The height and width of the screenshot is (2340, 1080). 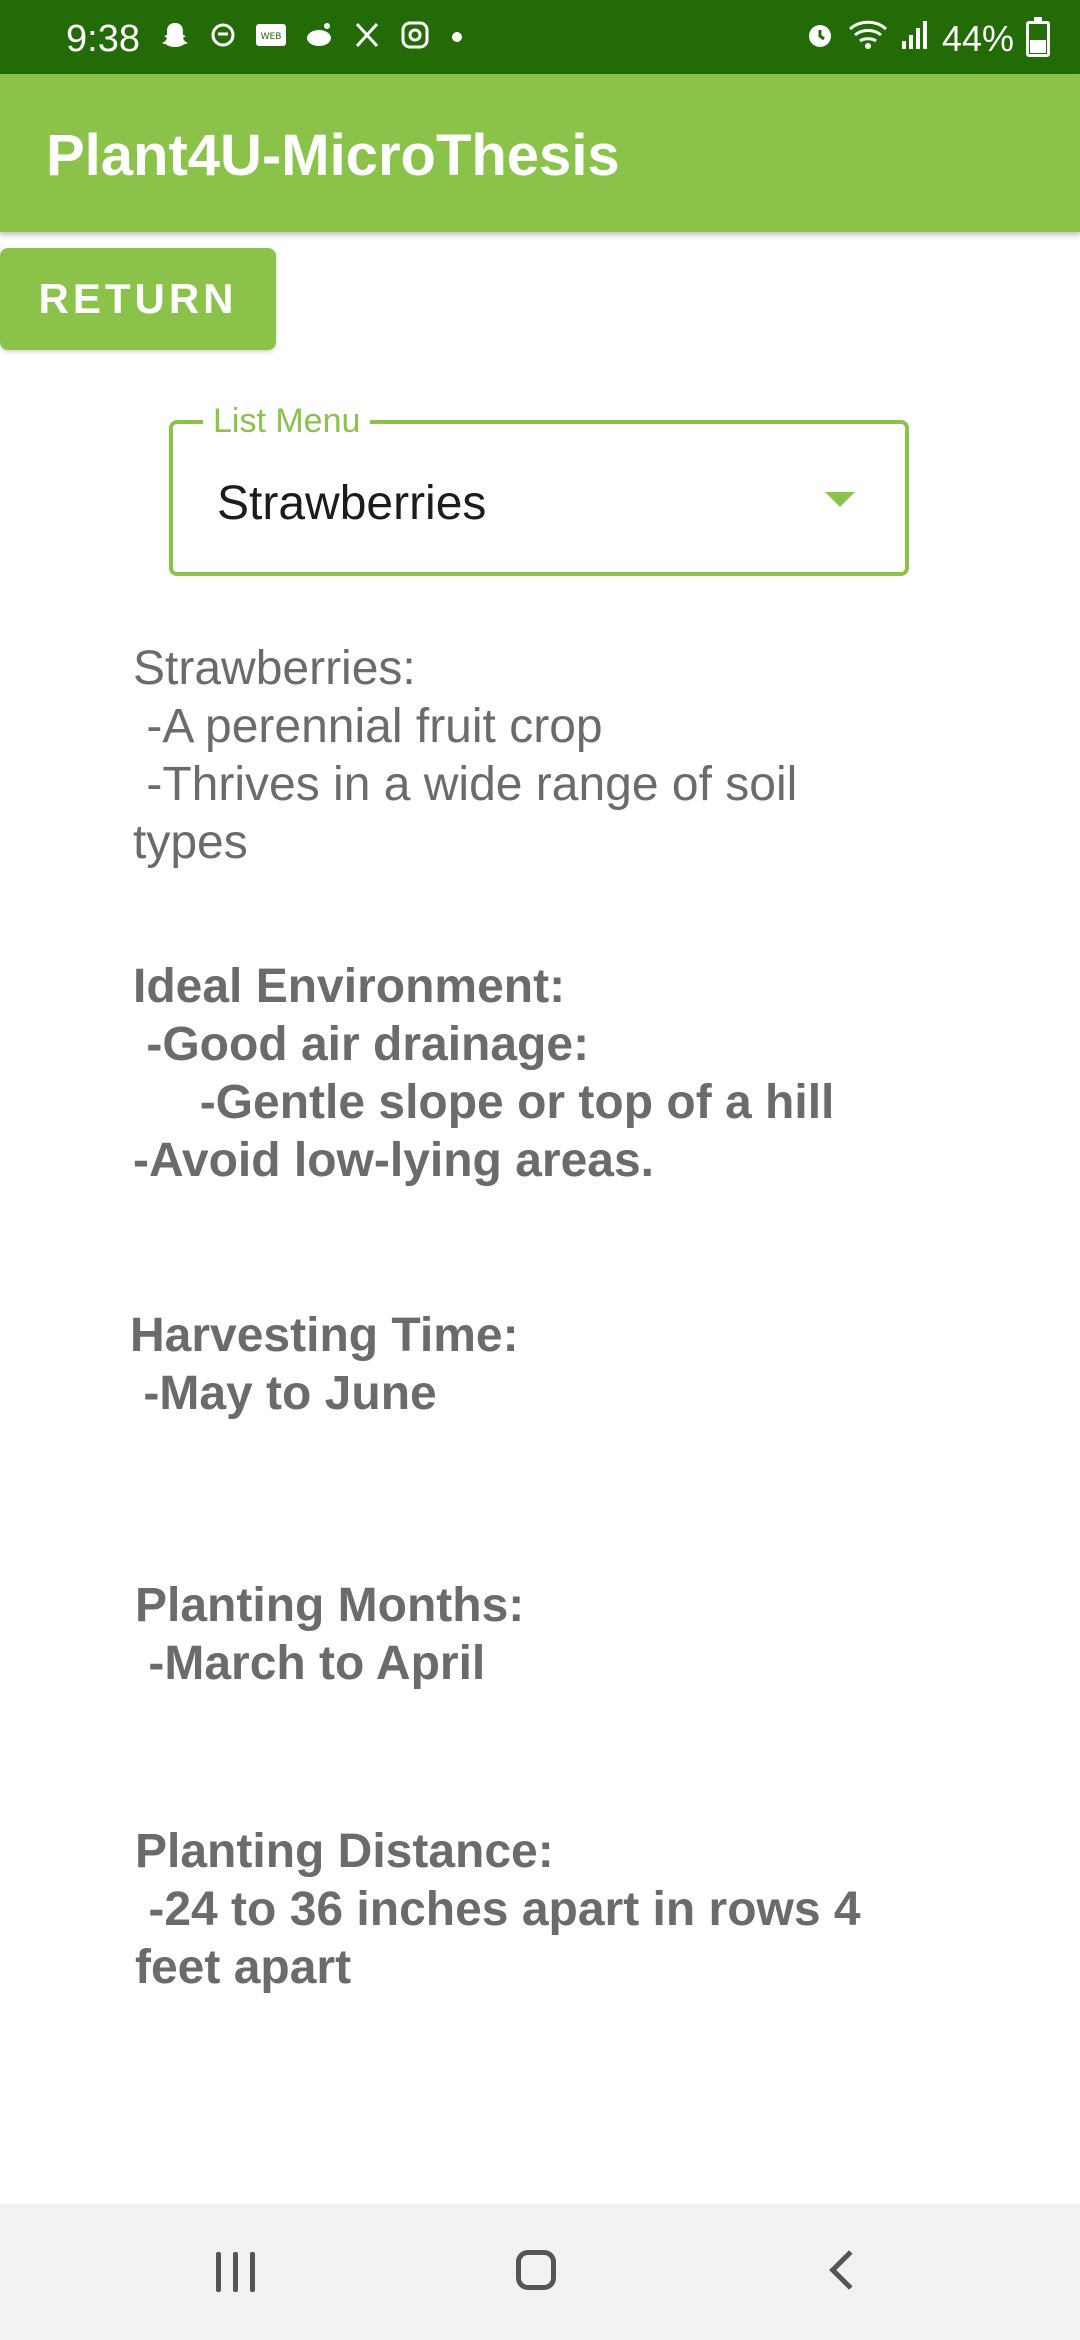 What do you see at coordinates (820, 39) in the screenshot?
I see `alarm-icon` at bounding box center [820, 39].